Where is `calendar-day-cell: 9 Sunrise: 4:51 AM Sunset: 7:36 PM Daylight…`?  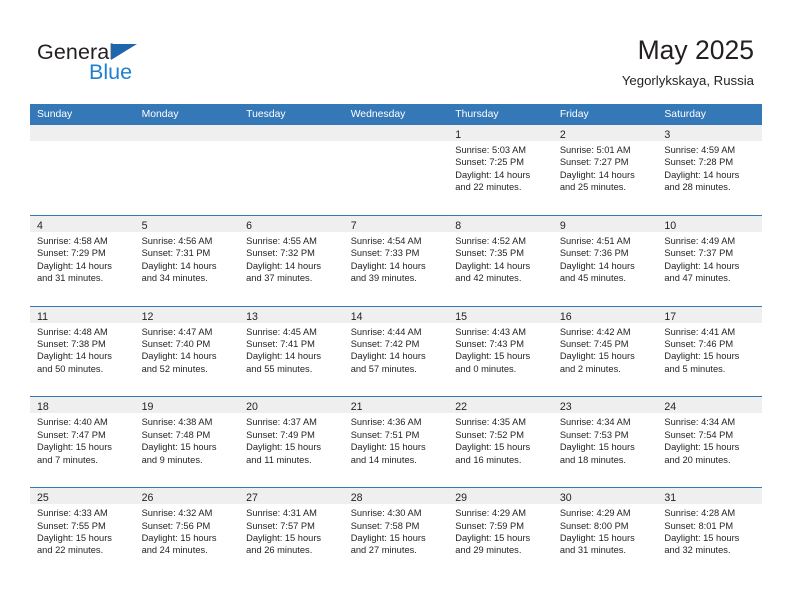 calendar-day-cell: 9 Sunrise: 4:51 AM Sunset: 7:36 PM Daylight… is located at coordinates (605, 260).